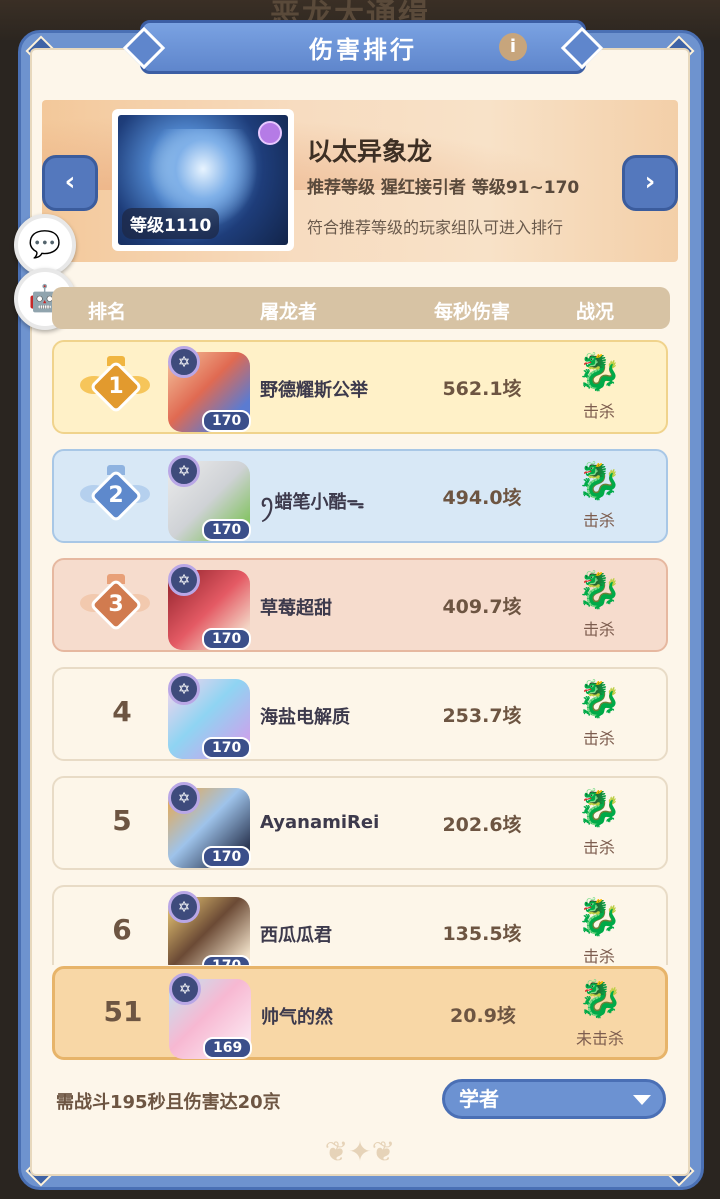 The image size is (720, 1199). I want to click on column-dps: 每秒伤害, so click(472, 312).